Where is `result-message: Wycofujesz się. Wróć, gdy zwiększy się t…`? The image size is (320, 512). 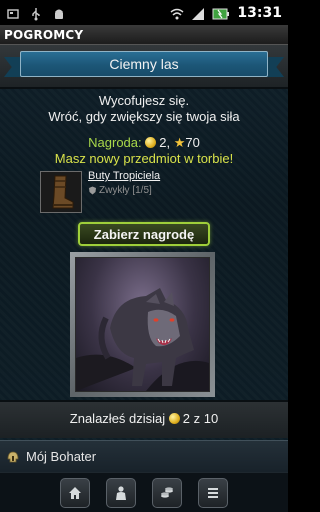
result-message: Wycofujesz się. Wróć, gdy zwiększy się t… is located at coordinates (144, 109).